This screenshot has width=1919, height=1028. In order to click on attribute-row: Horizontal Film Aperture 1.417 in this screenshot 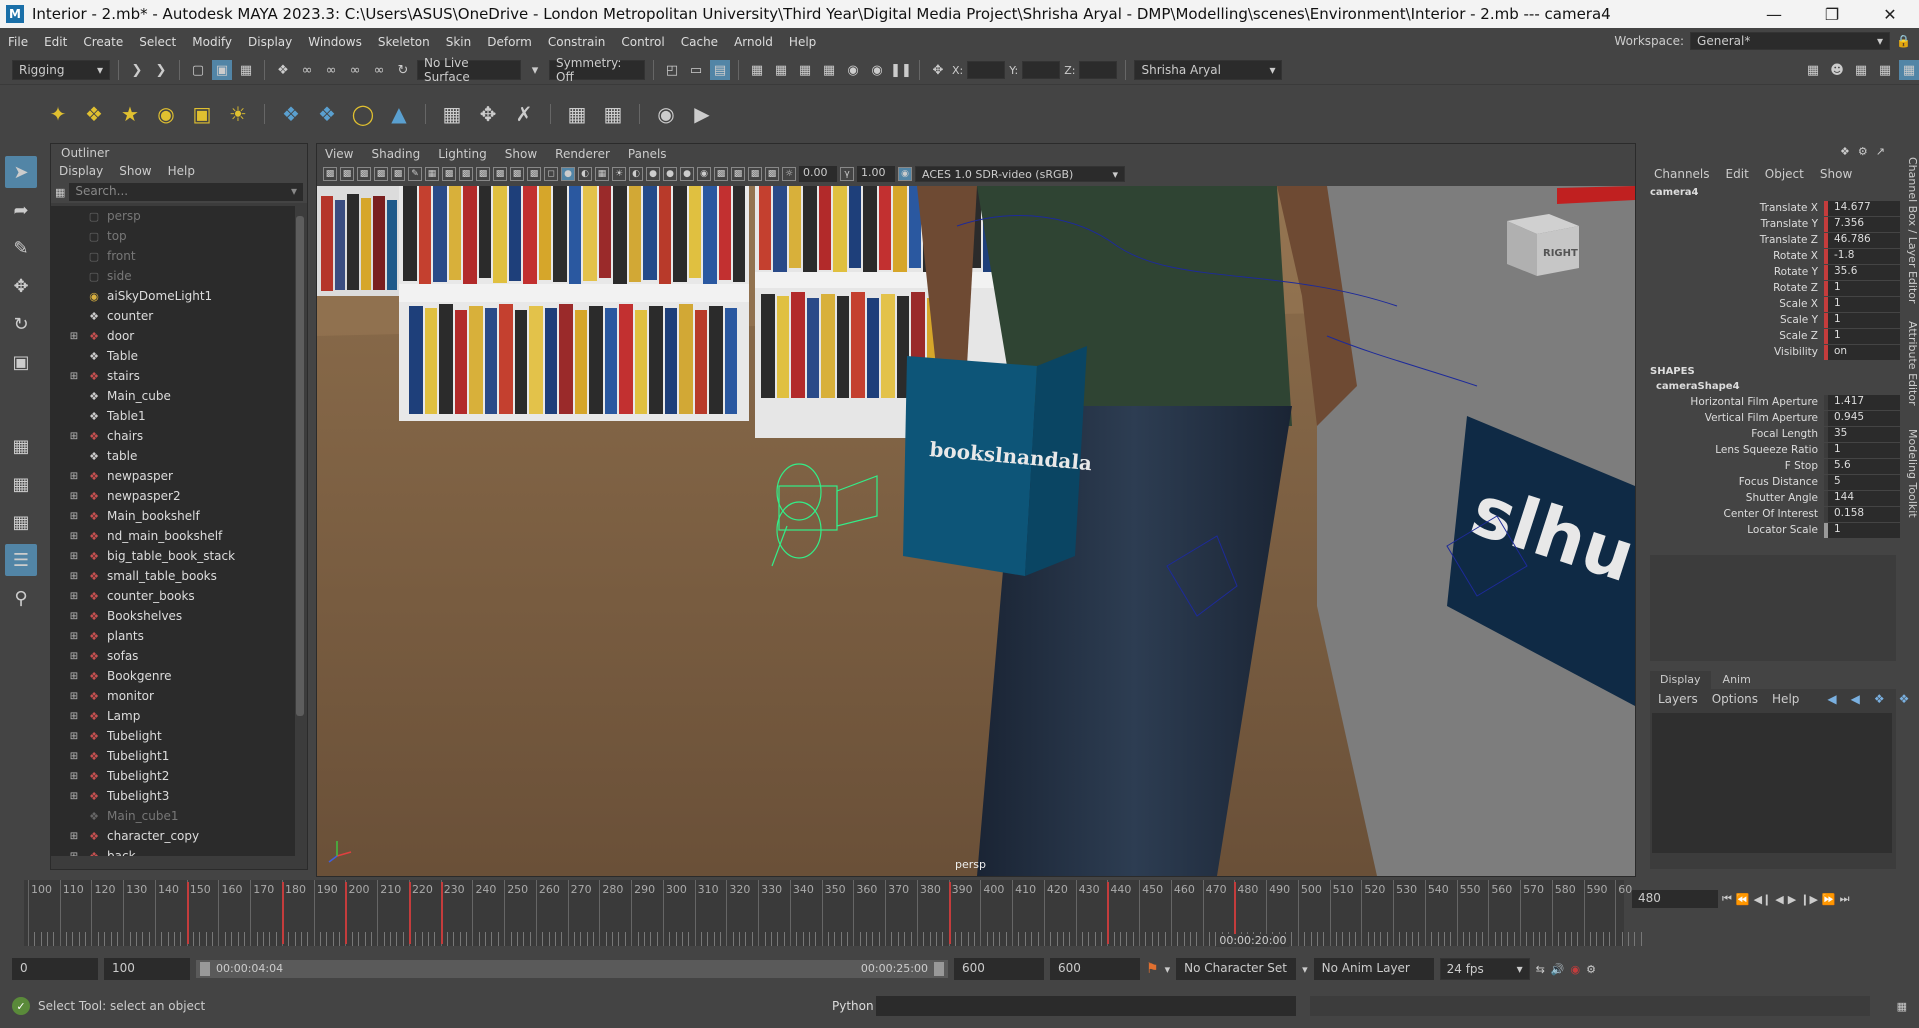, I will do `click(1782, 402)`.